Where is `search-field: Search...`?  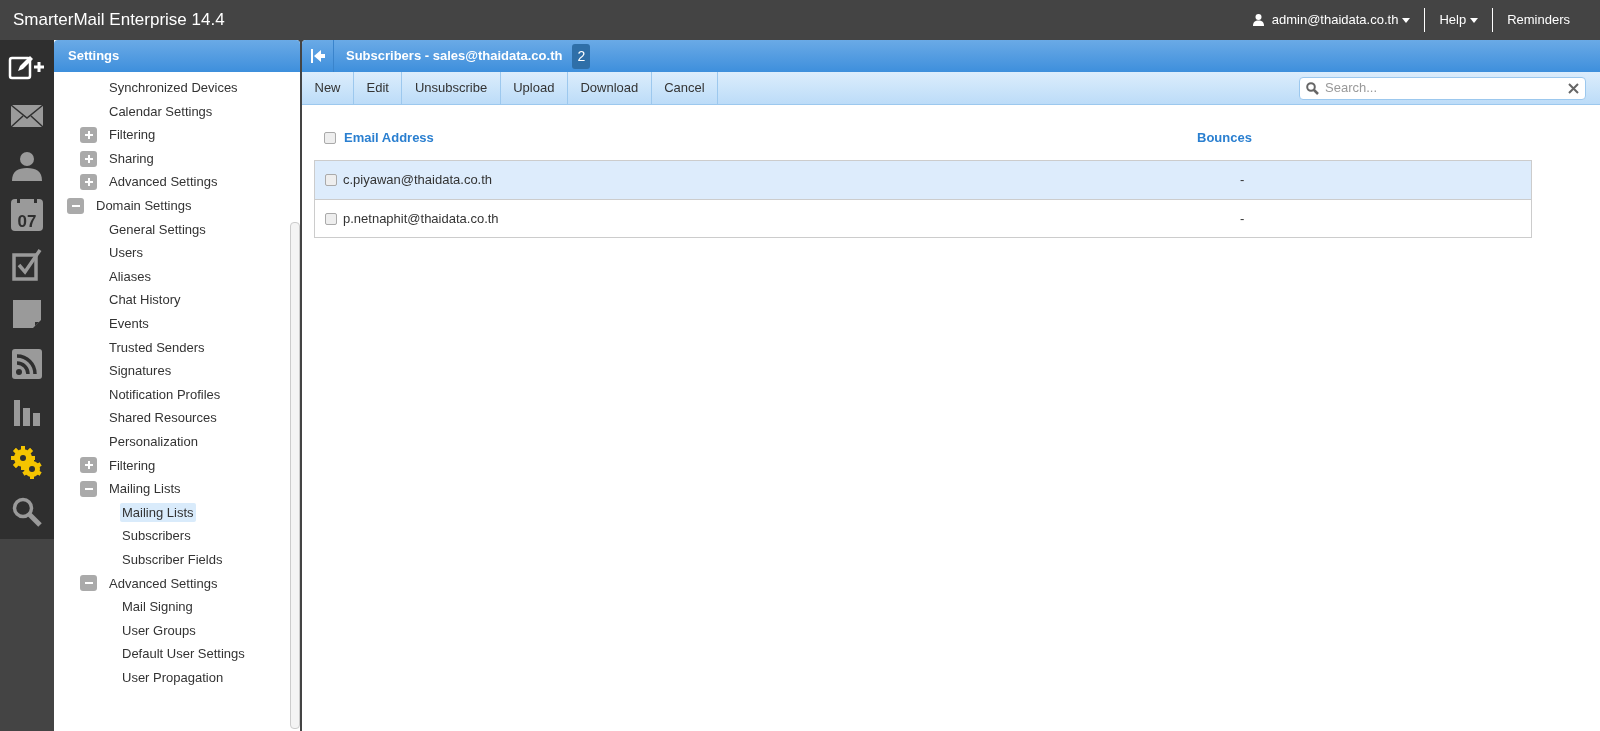 search-field: Search... is located at coordinates (1446, 88).